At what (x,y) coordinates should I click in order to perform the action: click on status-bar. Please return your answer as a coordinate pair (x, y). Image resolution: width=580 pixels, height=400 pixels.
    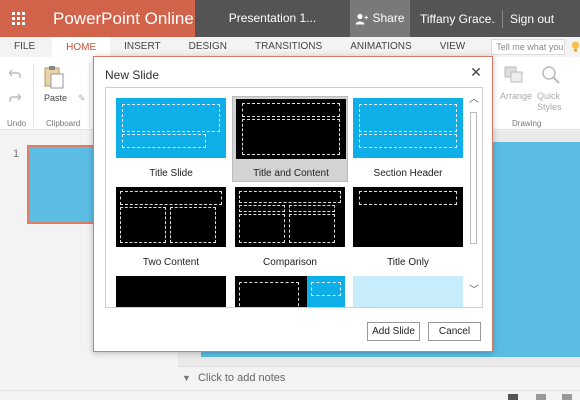
    Looking at the image, I should click on (290, 395).